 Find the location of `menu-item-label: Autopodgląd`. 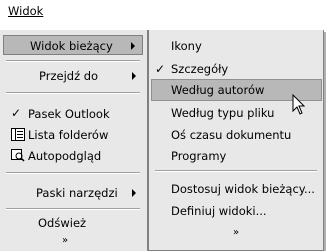

menu-item-label: Autopodgląd is located at coordinates (65, 156).